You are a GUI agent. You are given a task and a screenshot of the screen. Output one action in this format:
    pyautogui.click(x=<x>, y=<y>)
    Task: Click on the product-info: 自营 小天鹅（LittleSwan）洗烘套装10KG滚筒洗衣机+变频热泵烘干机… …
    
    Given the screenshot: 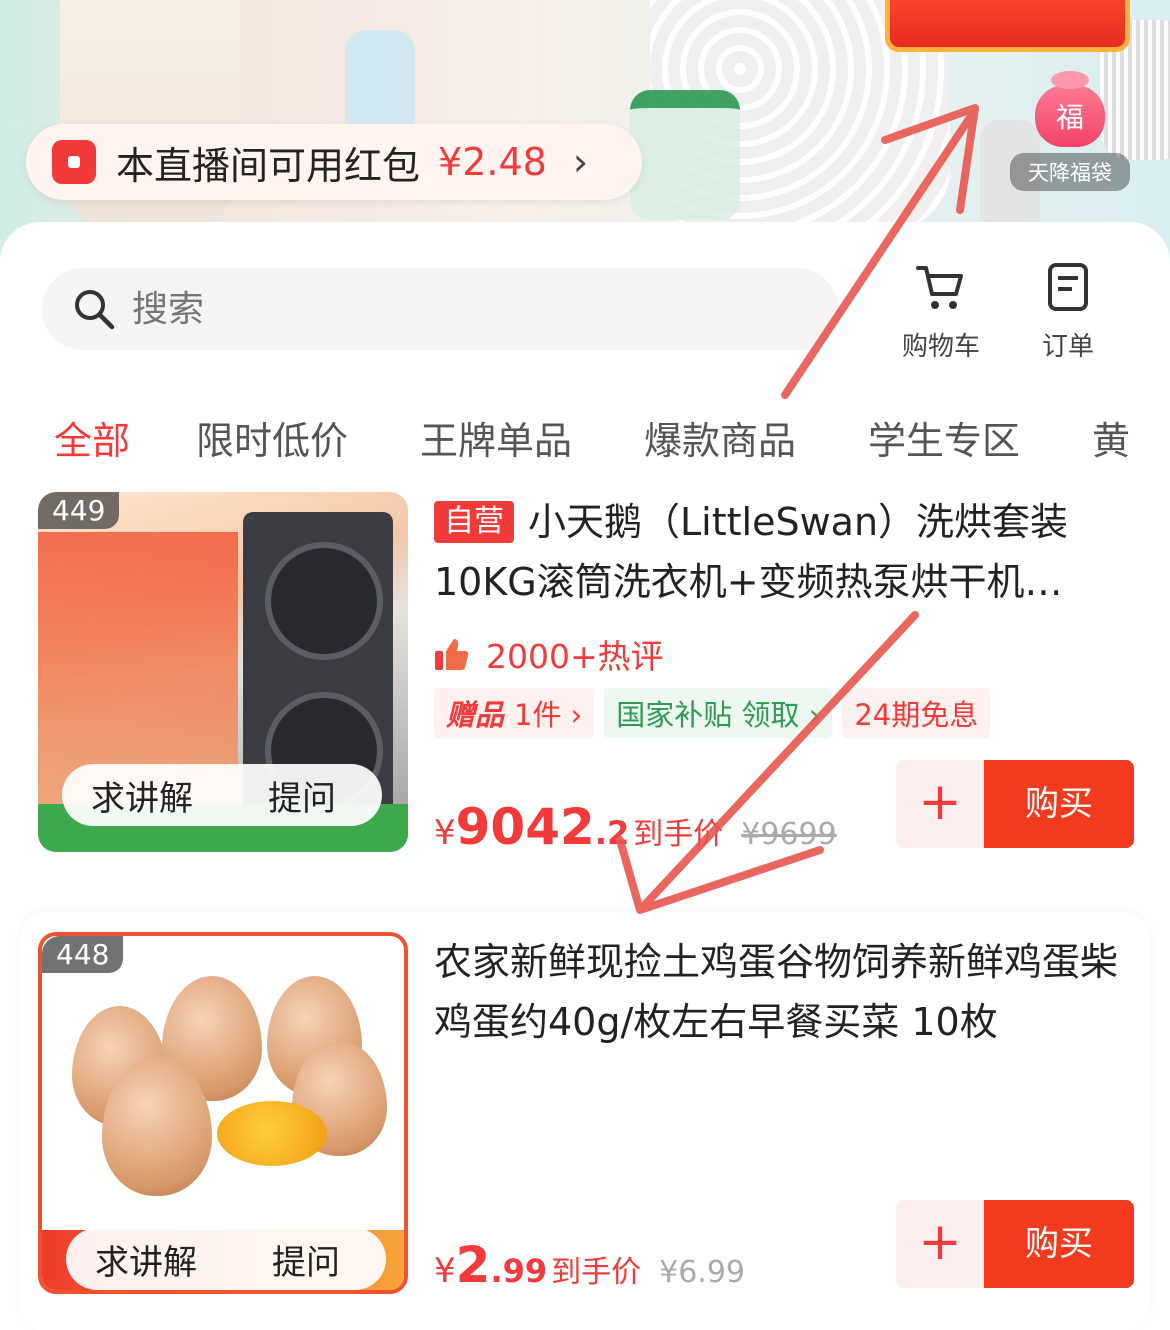 What is the action you would take?
    pyautogui.click(x=782, y=615)
    